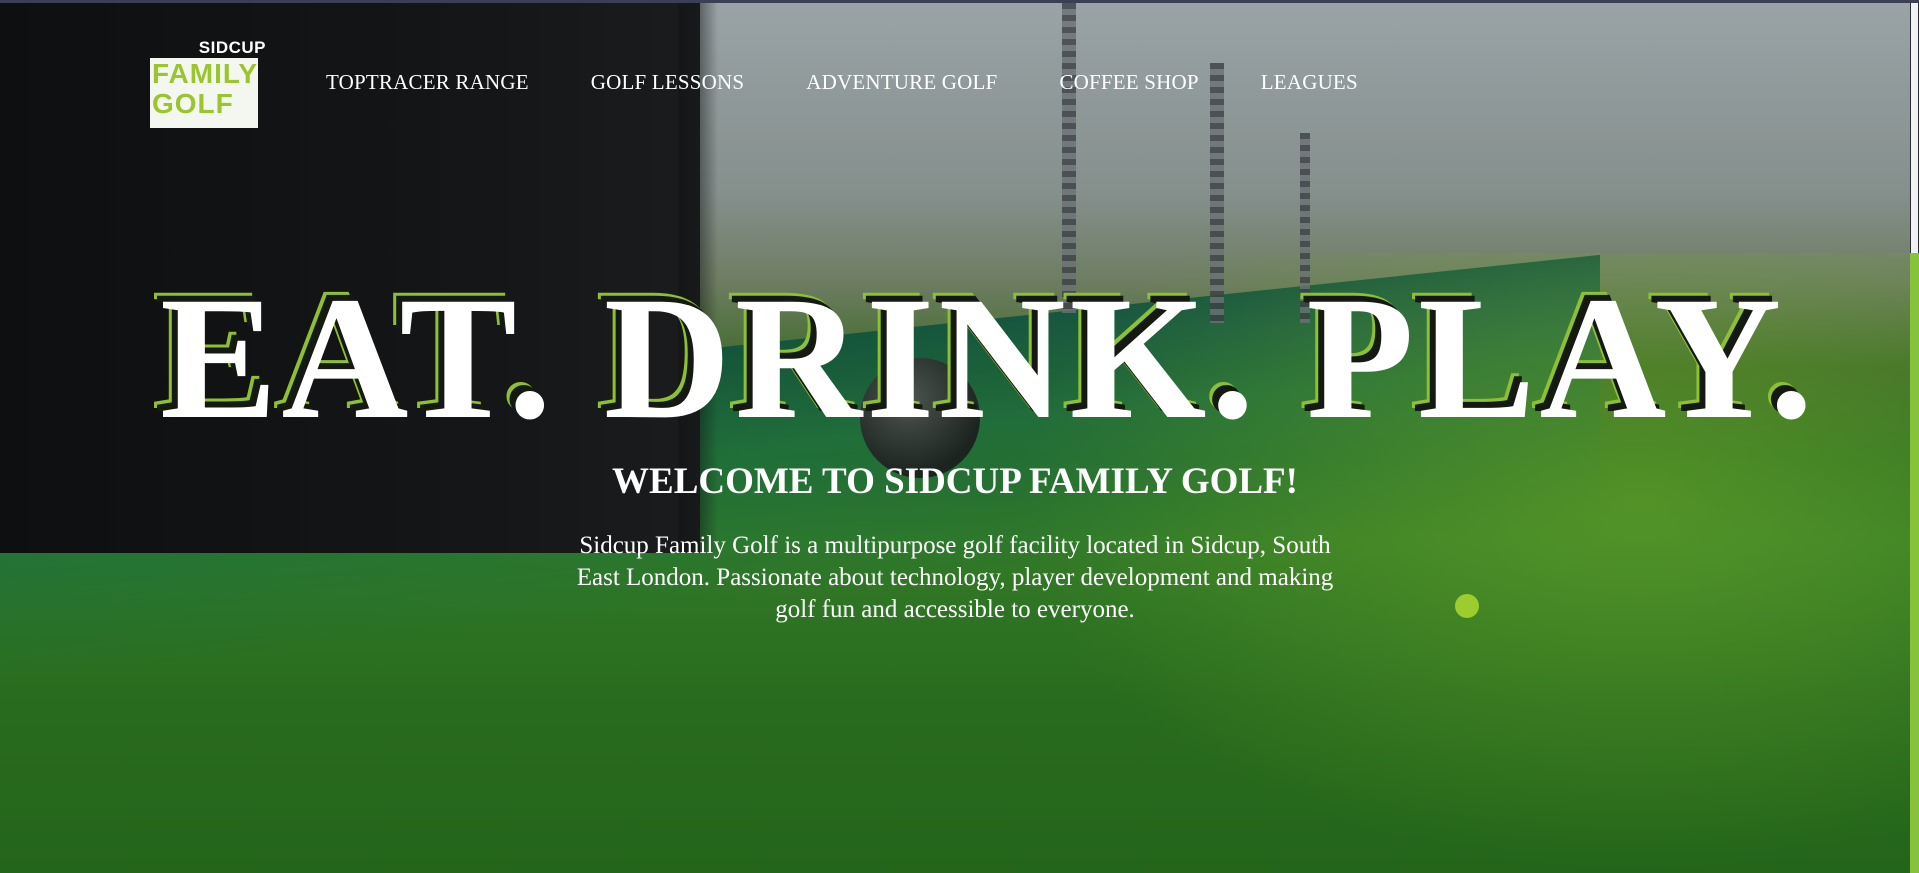 The image size is (1919, 873). Describe the element at coordinates (232, 47) in the screenshot. I see `logo-sidcup-text: SIDCUP` at that location.